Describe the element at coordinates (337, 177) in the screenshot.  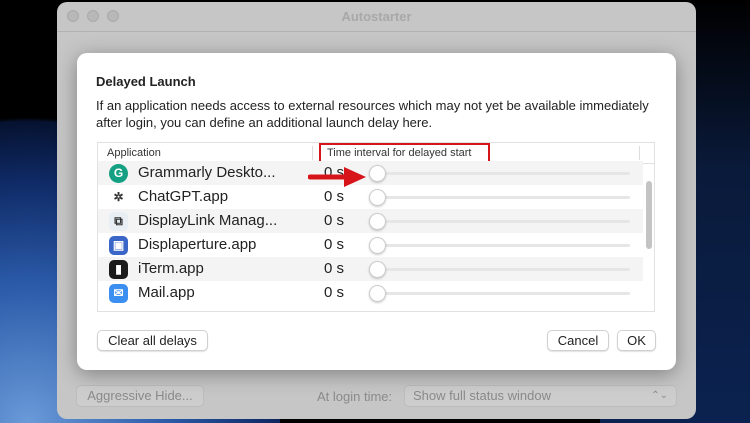
I see `red-arrow-annotation` at that location.